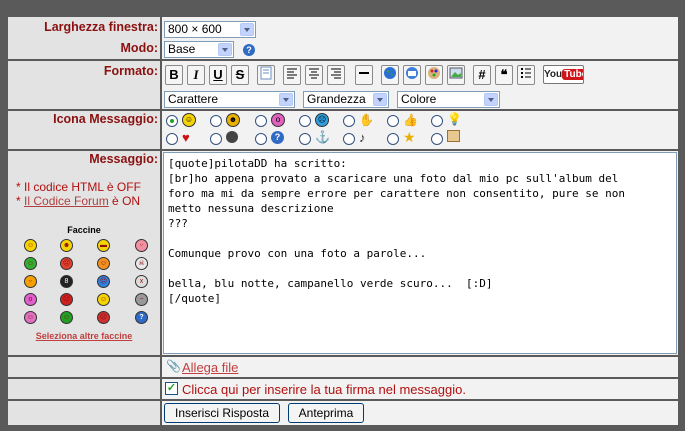 Image resolution: width=685 pixels, height=431 pixels. I want to click on color-palette-icon, so click(434, 75).